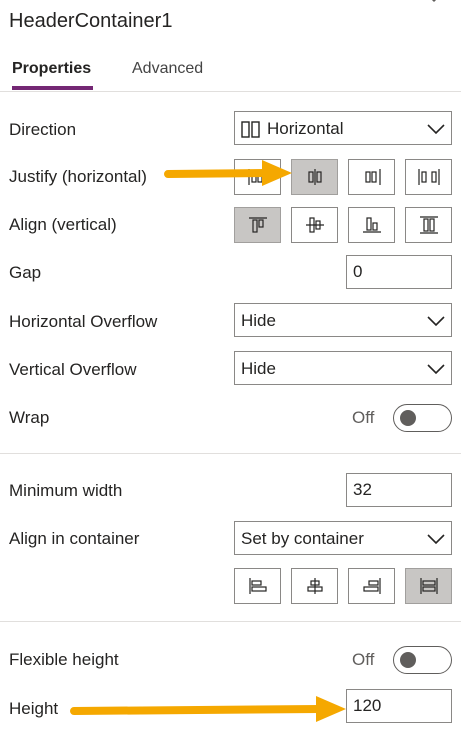  I want to click on collapse-chevron-icon, so click(434, 2).